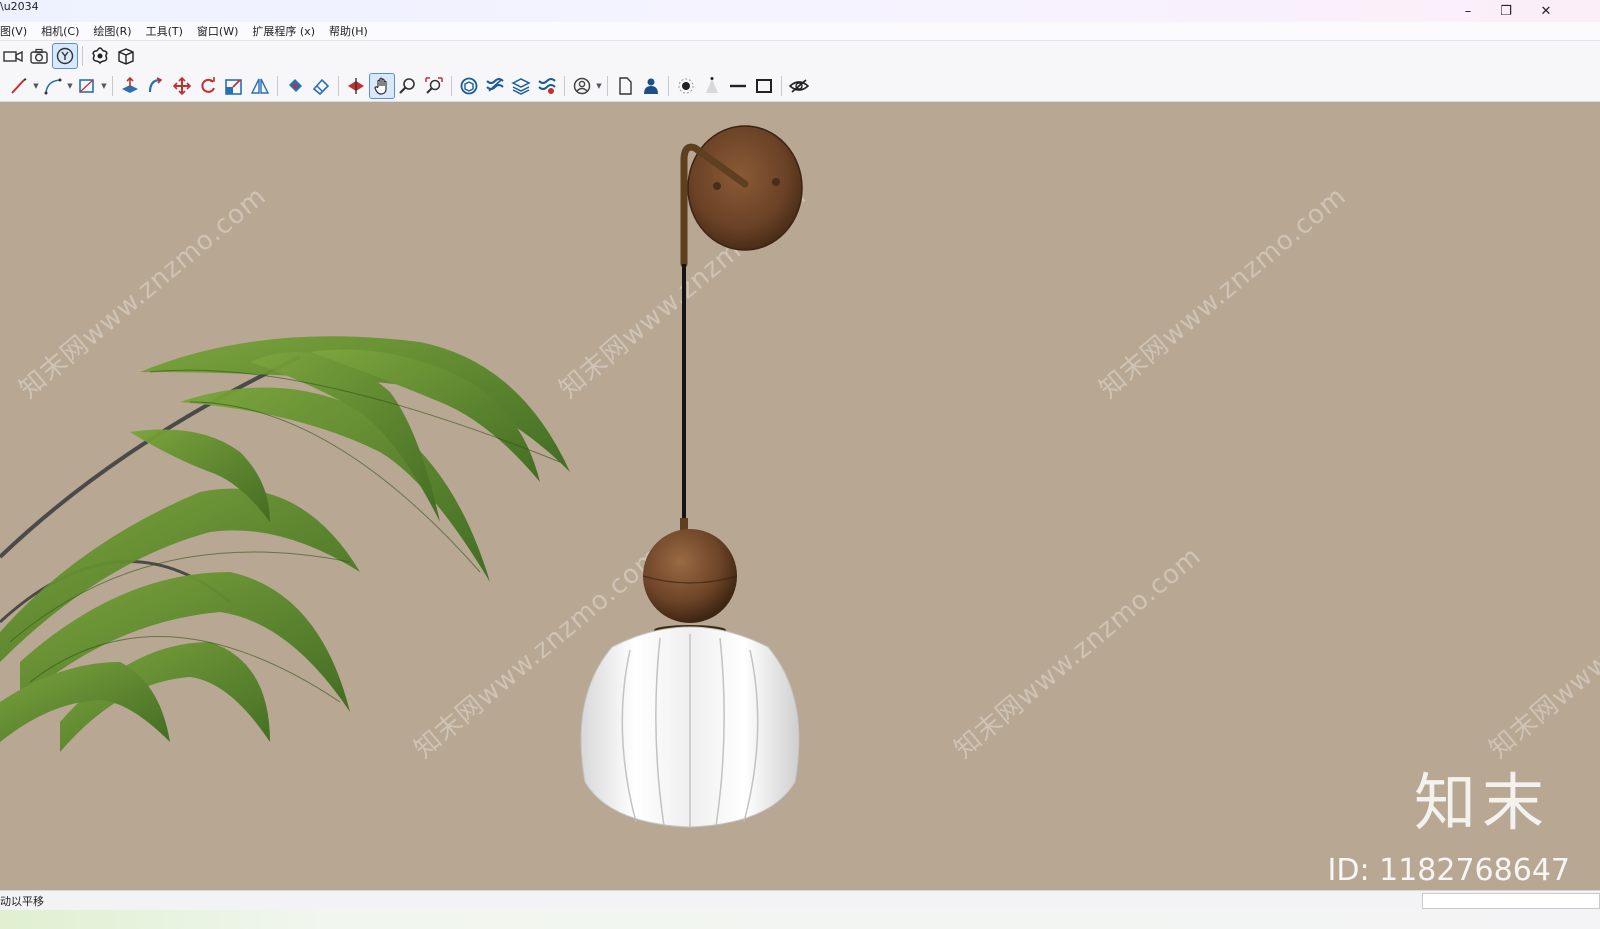  Describe the element at coordinates (216, 31) in the screenshot. I see `menu-window: 窗口(W)` at that location.